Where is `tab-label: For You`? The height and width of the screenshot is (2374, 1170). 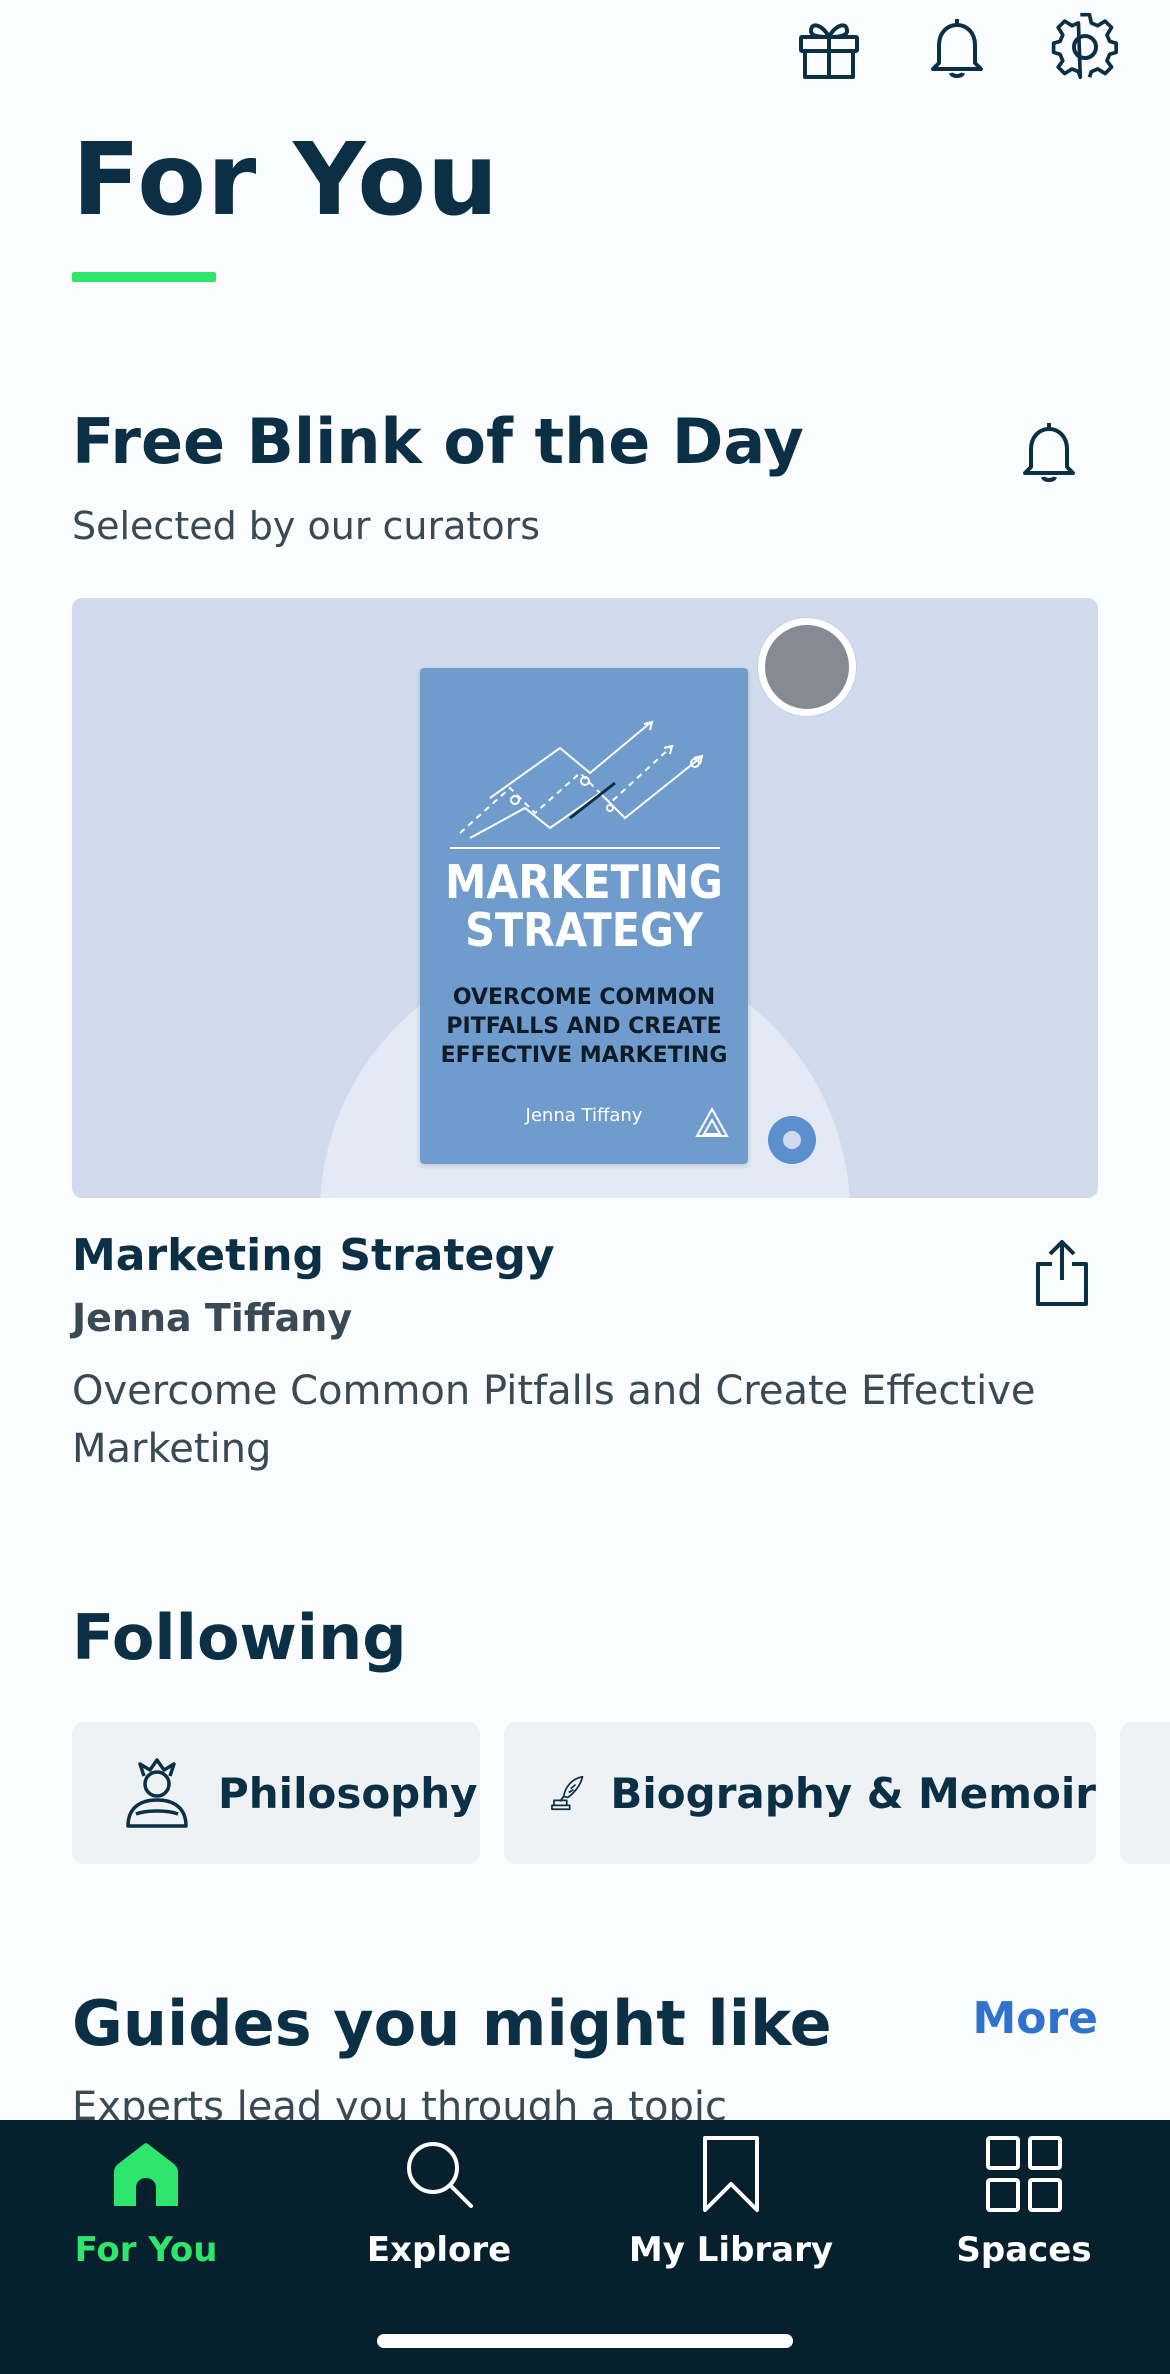 tab-label: For You is located at coordinates (146, 2250).